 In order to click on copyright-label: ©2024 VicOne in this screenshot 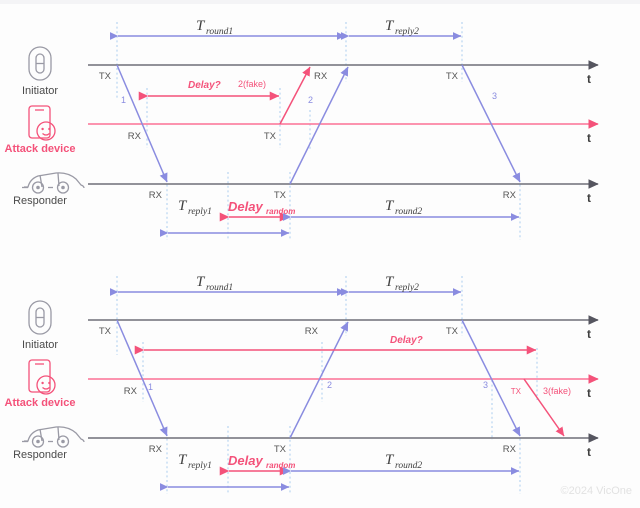, I will do `click(596, 491)`.